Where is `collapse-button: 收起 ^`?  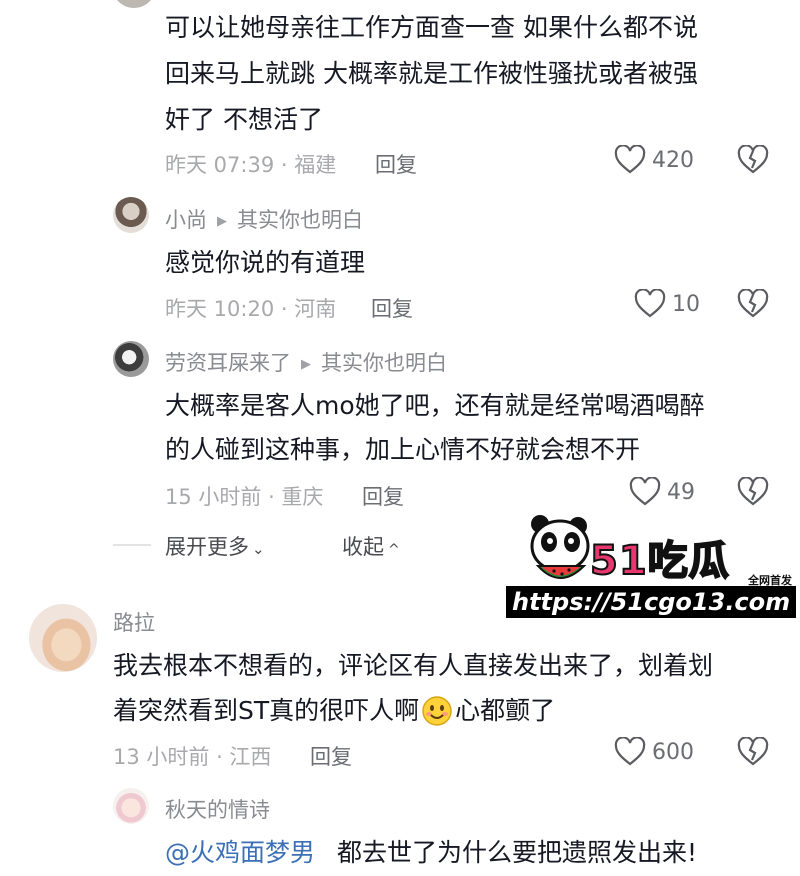 collapse-button: 收起 ^ is located at coordinates (371, 546).